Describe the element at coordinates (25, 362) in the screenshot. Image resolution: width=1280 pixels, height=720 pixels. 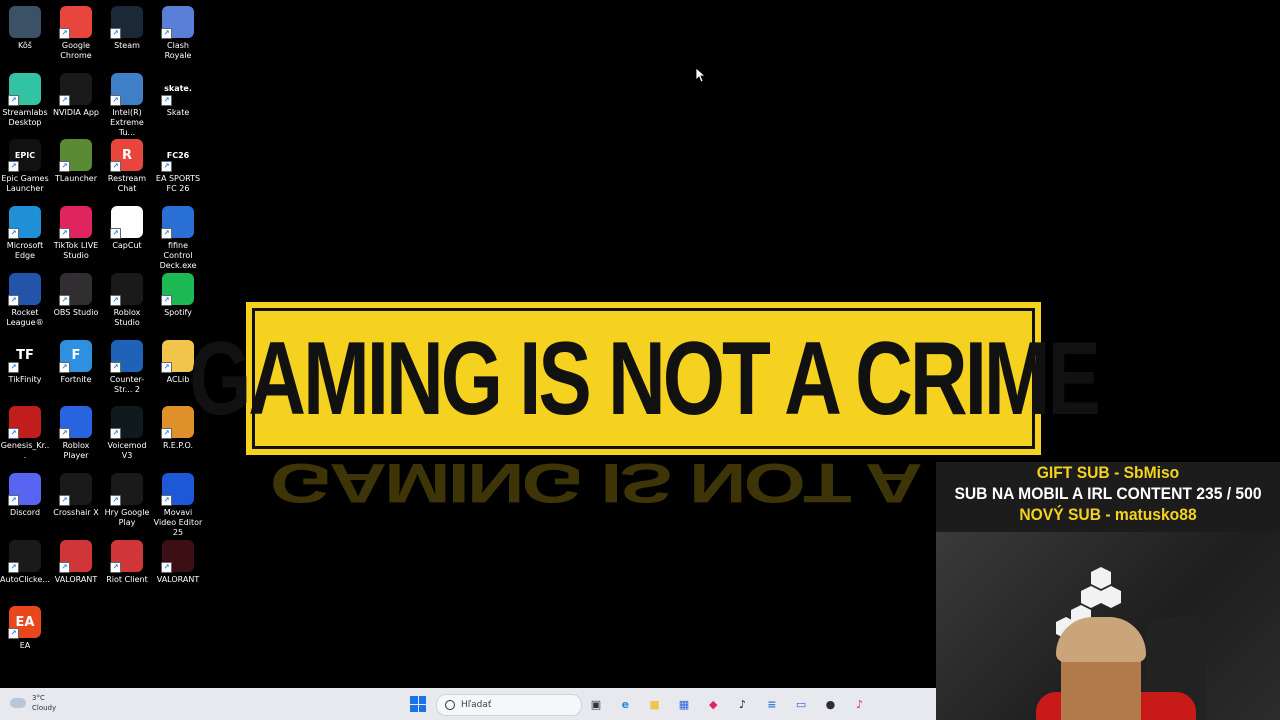
I see `desktop-icon: TF ↗ TikFinity` at that location.